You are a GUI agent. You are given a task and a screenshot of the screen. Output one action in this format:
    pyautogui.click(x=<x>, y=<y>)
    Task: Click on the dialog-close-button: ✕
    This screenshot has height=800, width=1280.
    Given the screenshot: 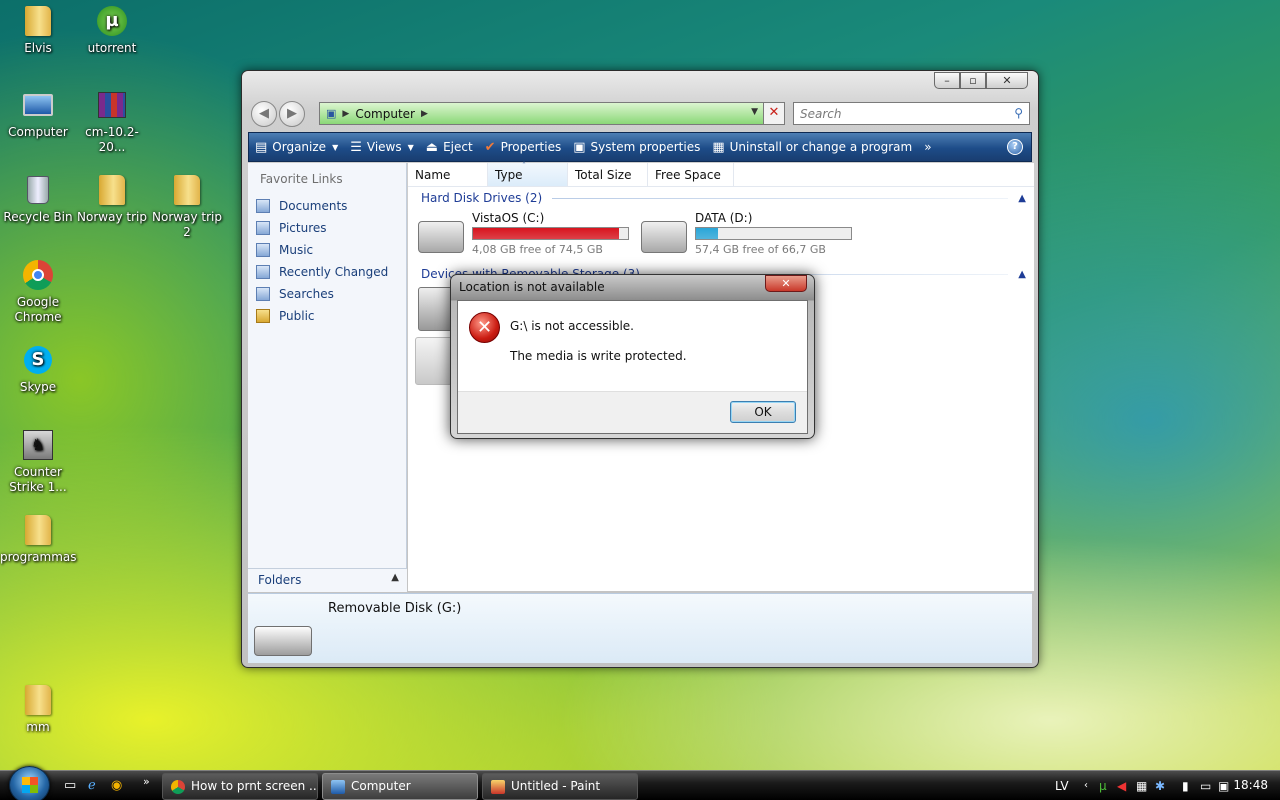 What is the action you would take?
    pyautogui.click(x=786, y=283)
    